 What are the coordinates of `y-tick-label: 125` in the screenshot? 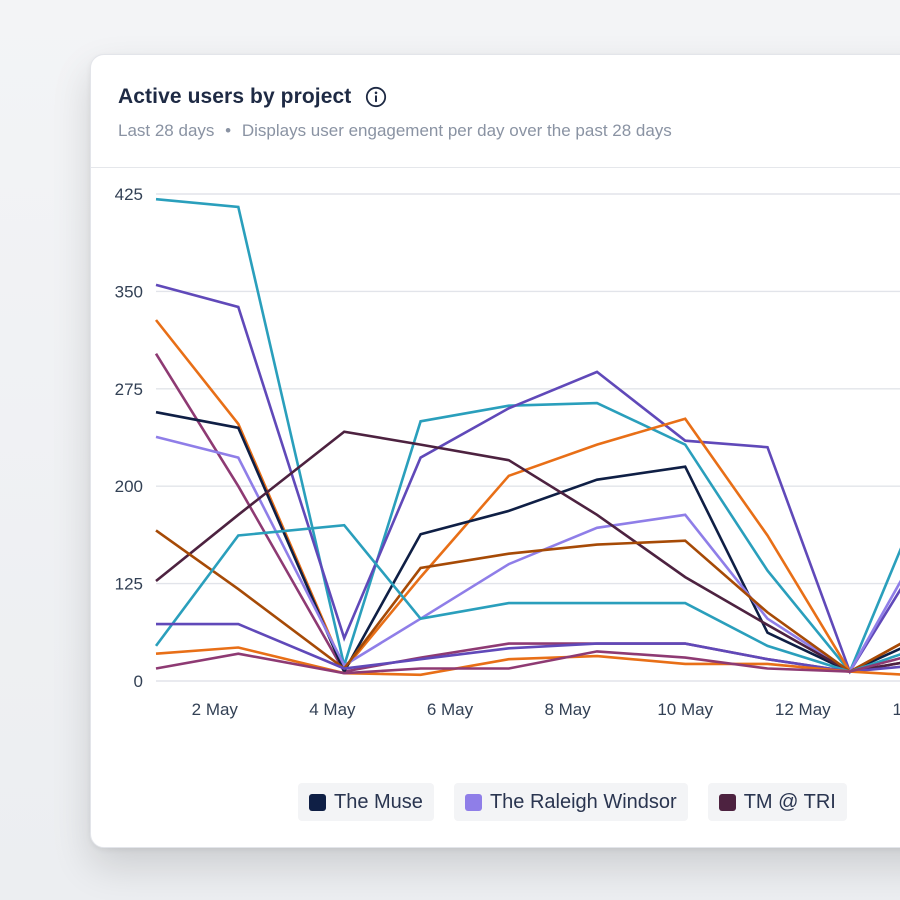 It's located at (129, 584).